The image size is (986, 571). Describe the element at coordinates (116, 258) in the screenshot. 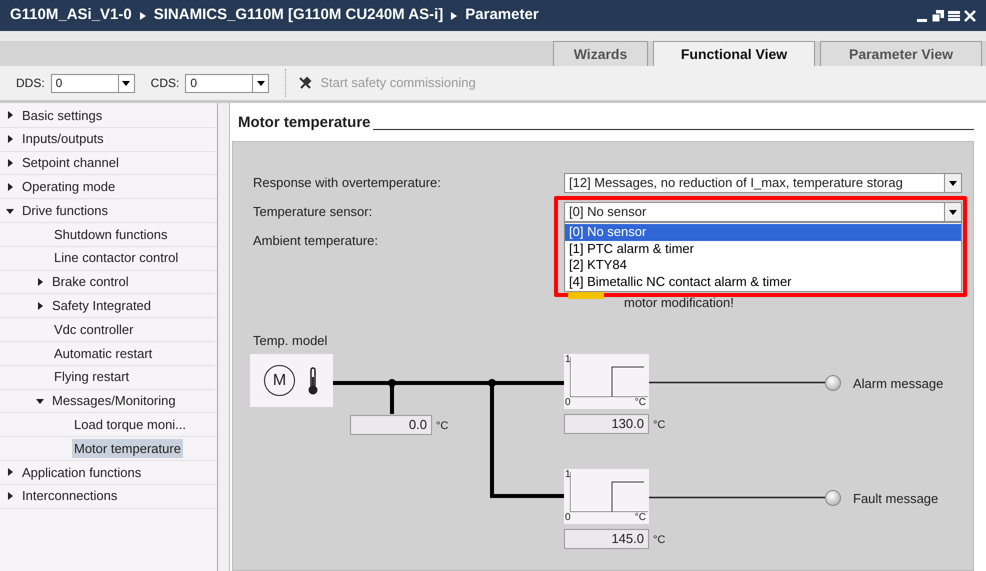

I see `tree-item: Line contactor control` at that location.